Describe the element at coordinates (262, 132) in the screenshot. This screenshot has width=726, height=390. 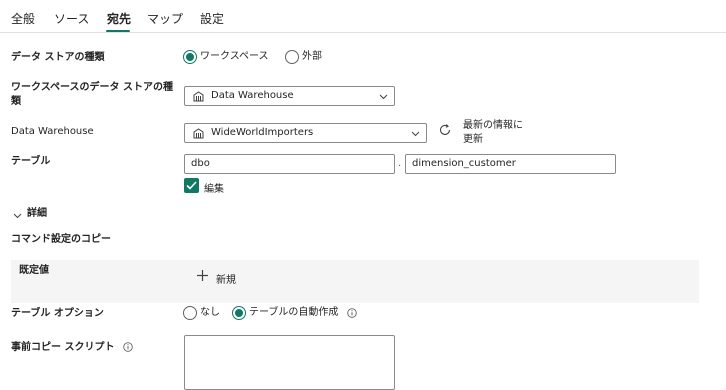
I see `data-warehouse-value: WideWorldImporters` at that location.